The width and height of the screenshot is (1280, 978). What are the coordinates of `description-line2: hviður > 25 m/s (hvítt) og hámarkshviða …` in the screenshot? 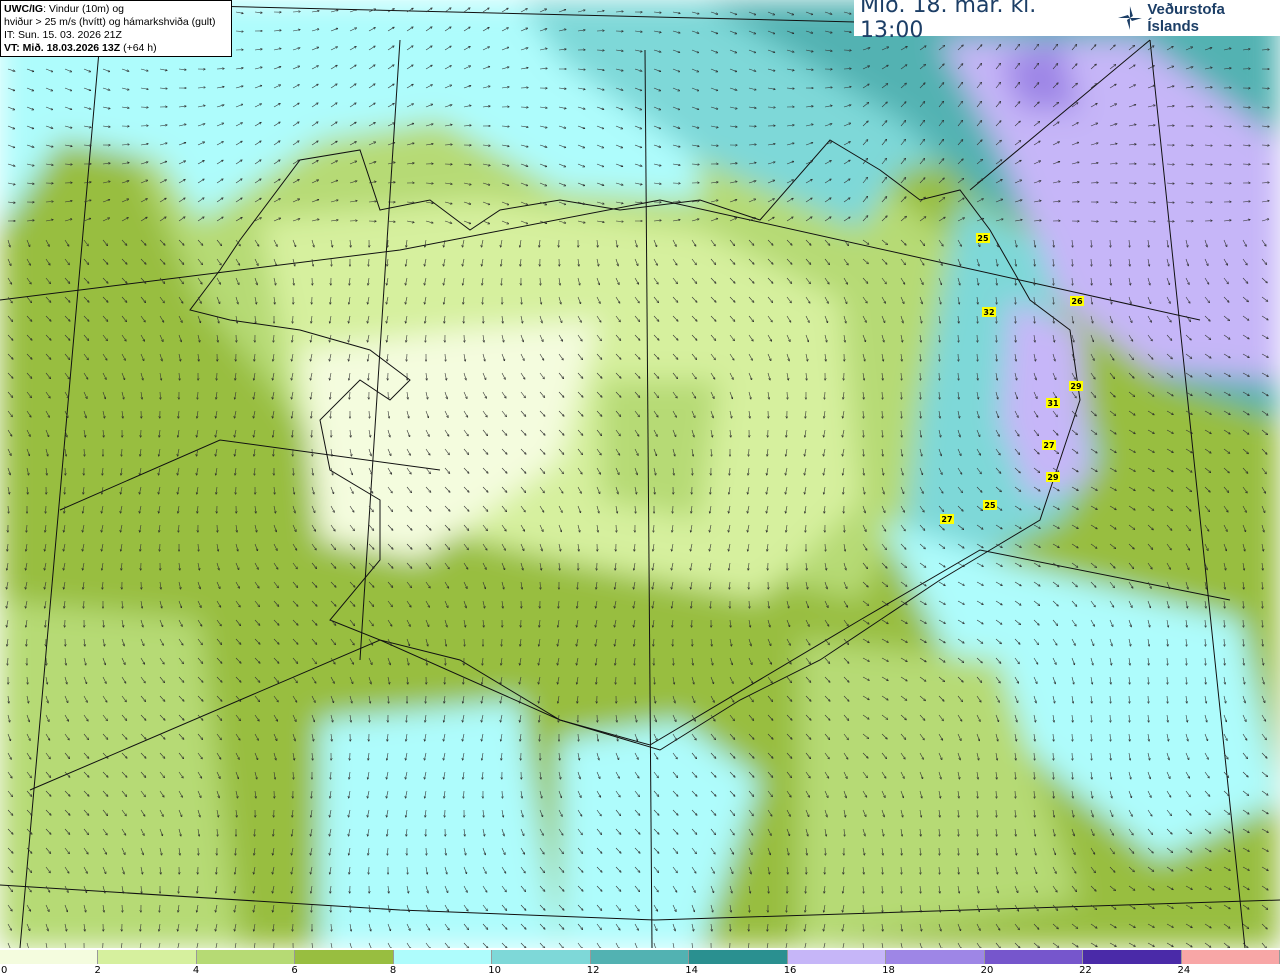 It's located at (110, 22).